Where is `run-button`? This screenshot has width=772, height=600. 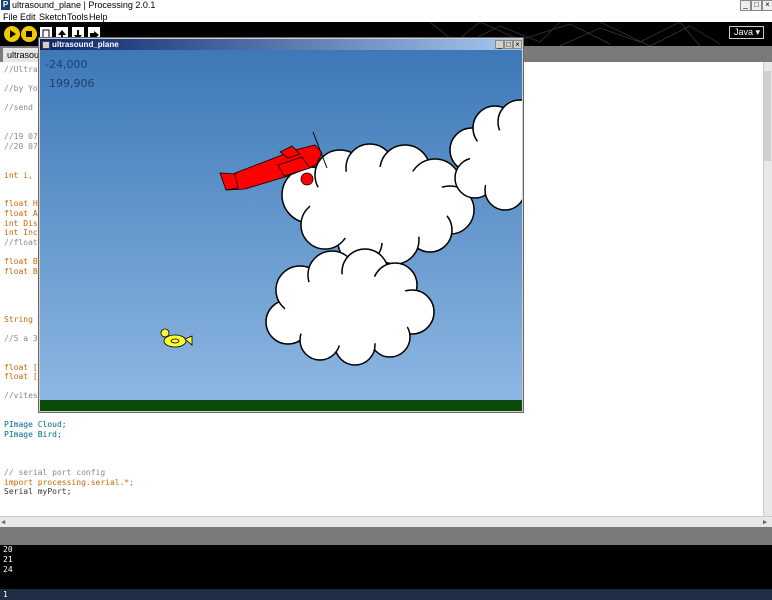 run-button is located at coordinates (12, 34).